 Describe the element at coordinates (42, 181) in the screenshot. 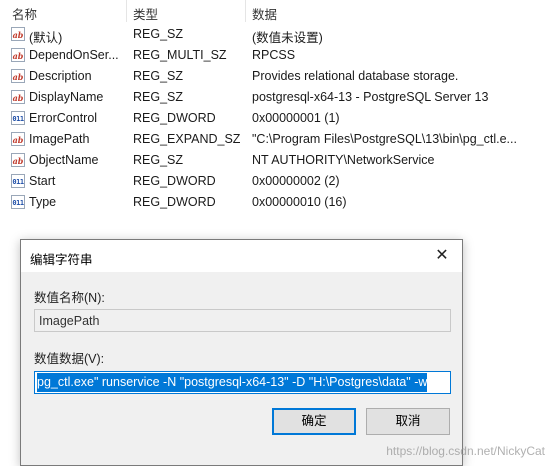

I see `value-name: Start` at that location.